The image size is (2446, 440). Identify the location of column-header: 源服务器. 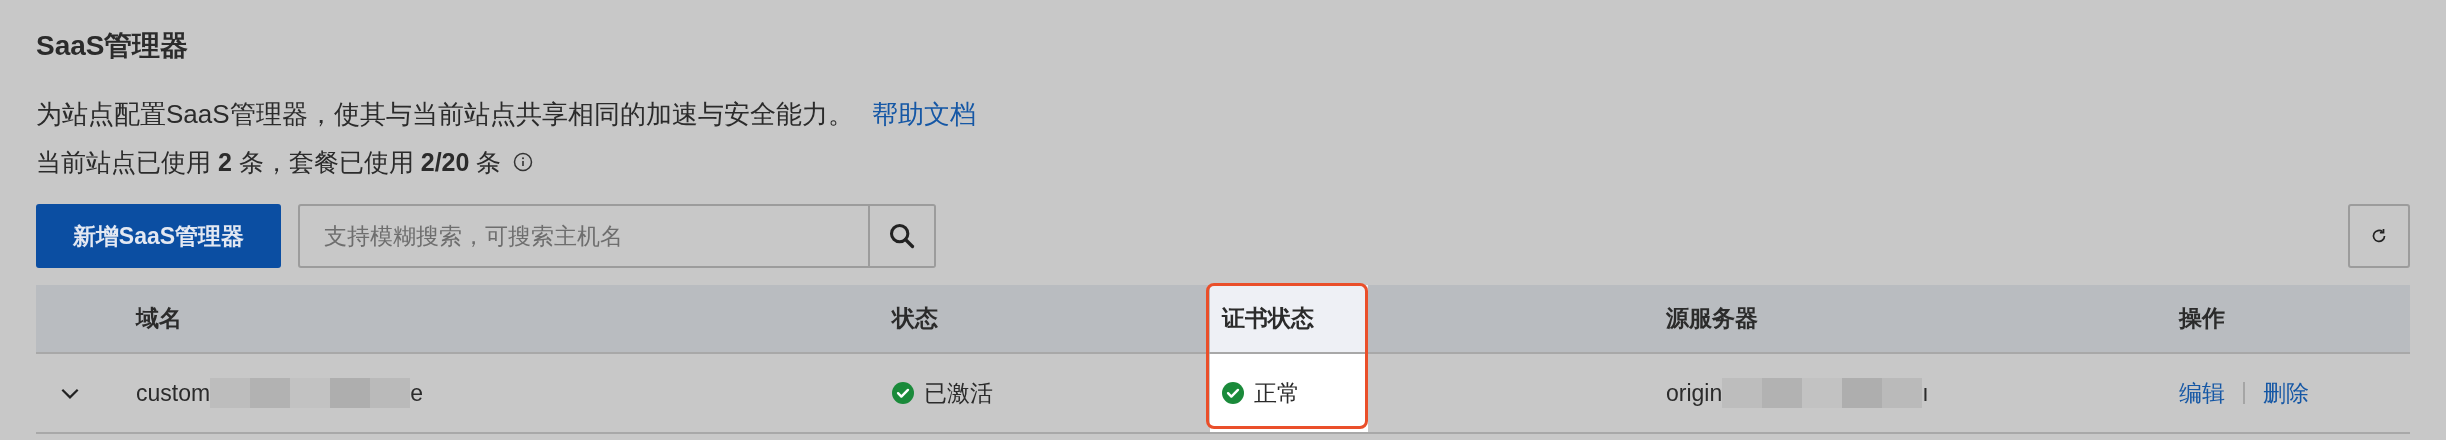
(1712, 319).